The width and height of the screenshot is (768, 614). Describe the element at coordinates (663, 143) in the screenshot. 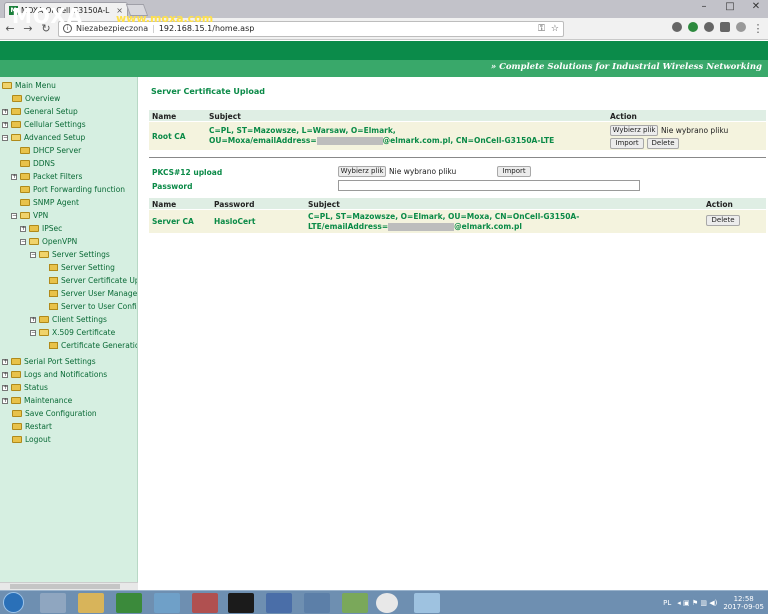

I see `root-ca-delete-button: Delete` at that location.